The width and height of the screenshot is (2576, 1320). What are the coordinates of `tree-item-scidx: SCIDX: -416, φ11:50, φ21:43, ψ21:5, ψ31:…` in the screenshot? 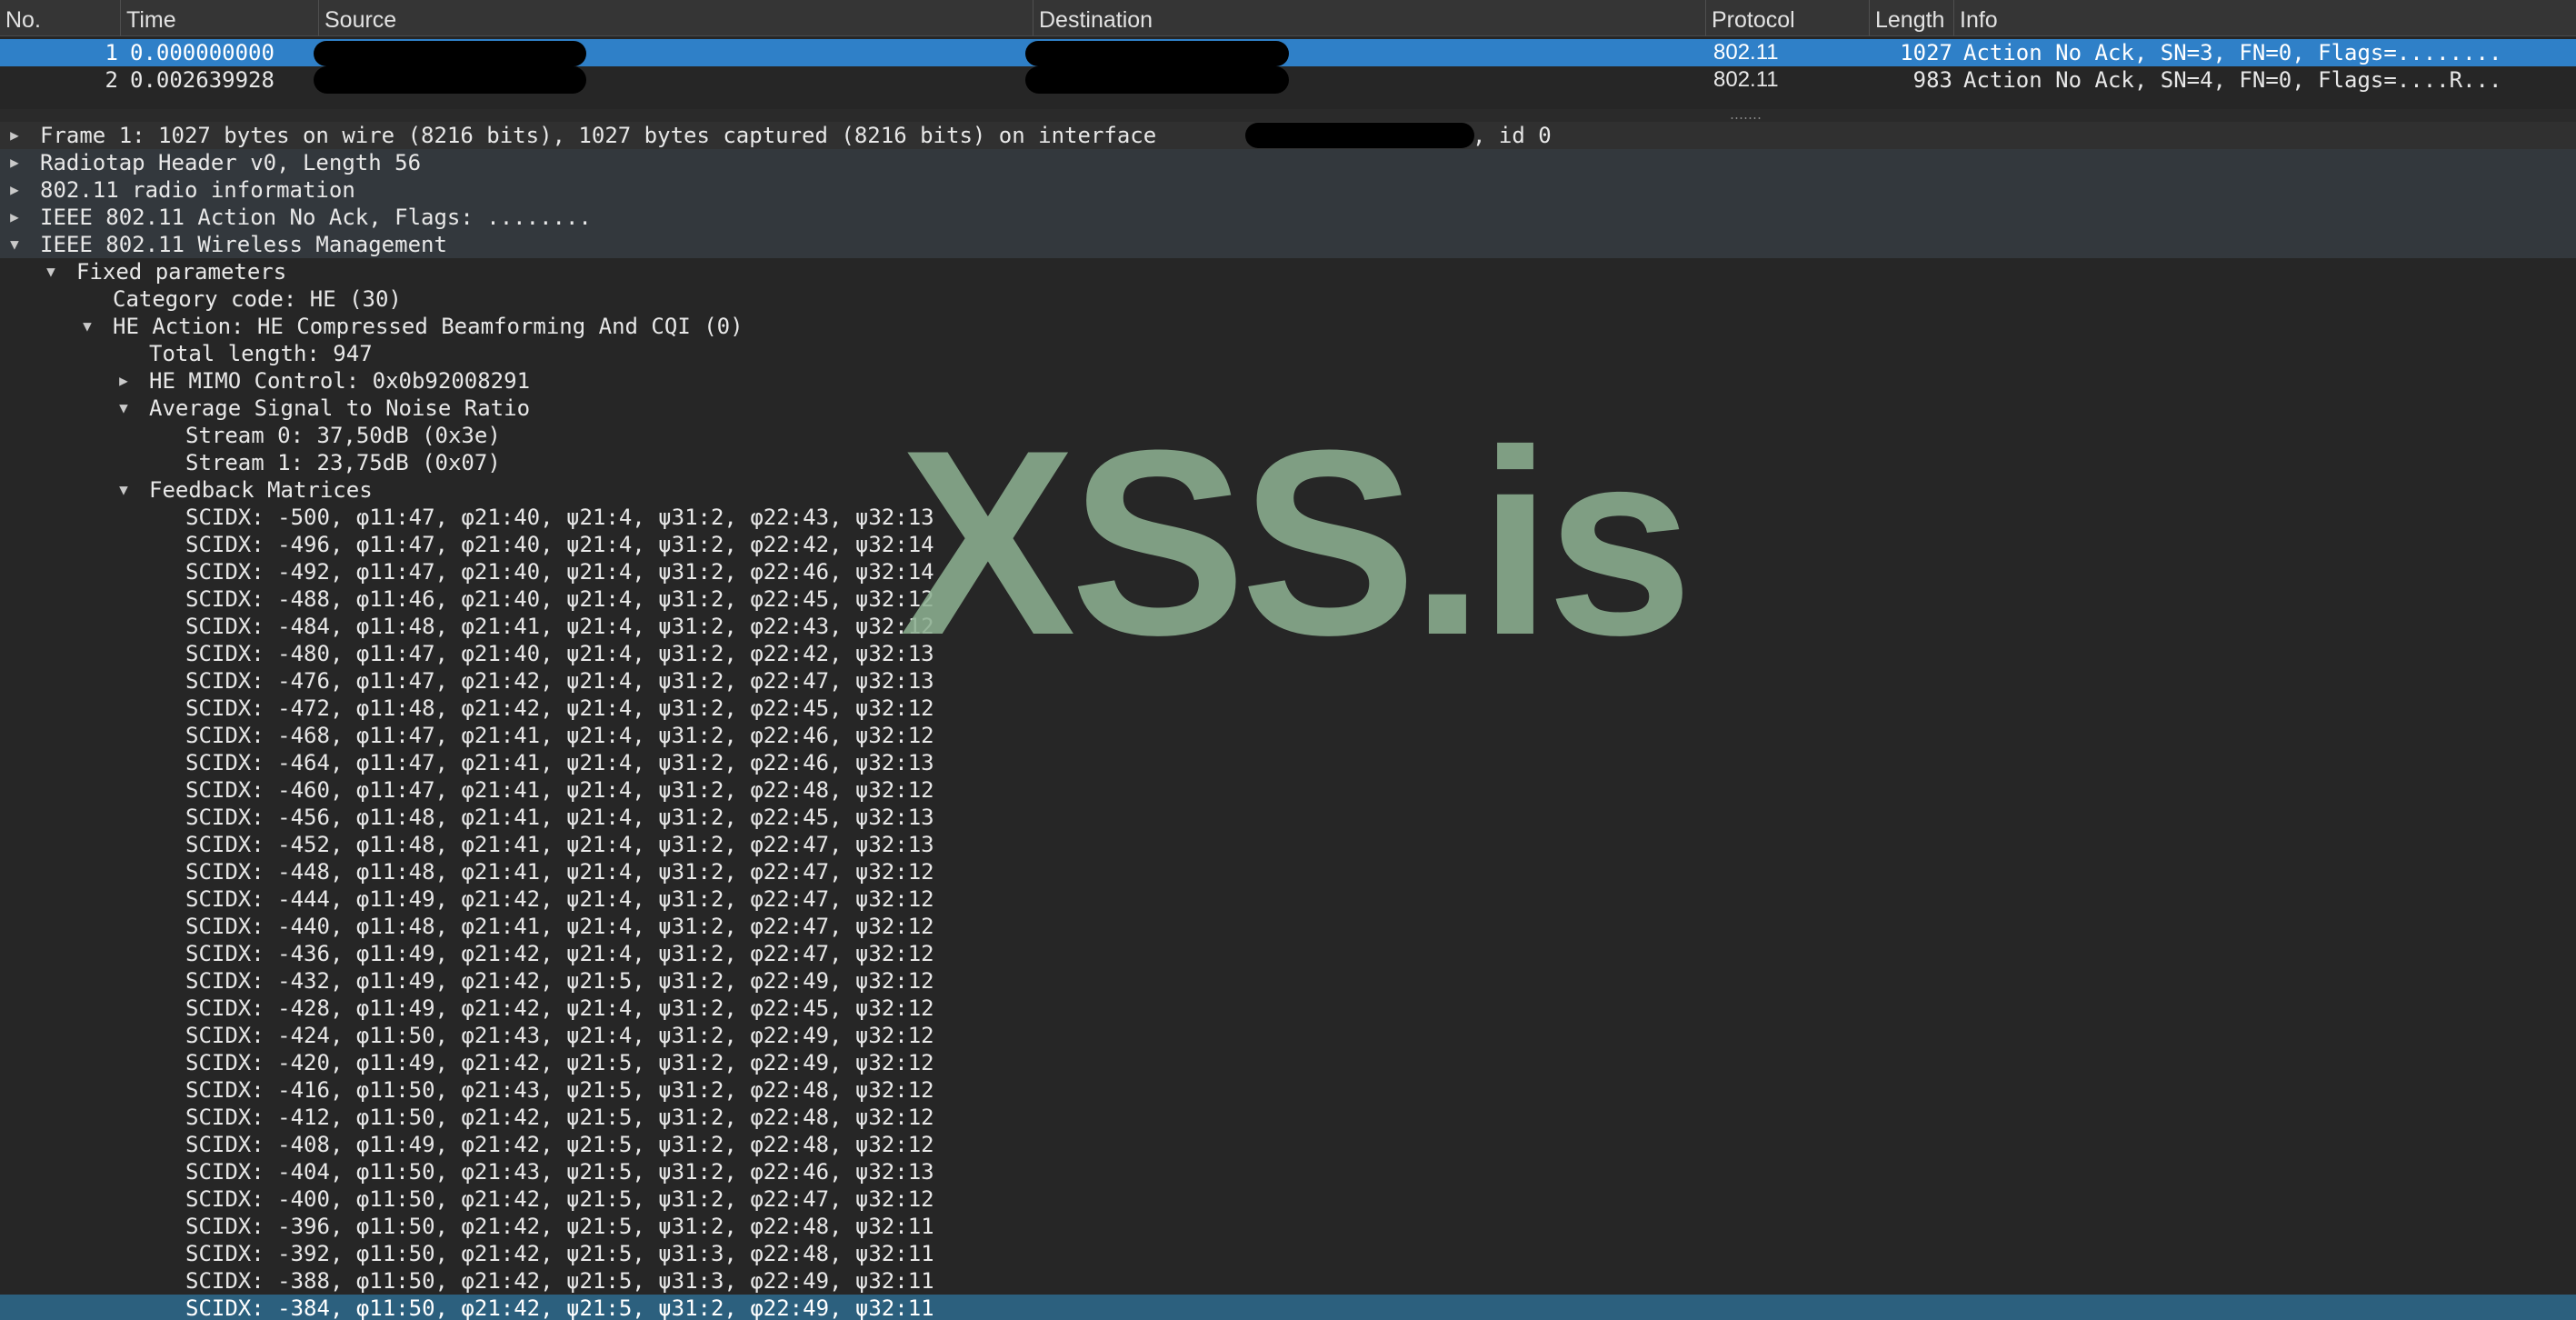 It's located at (1288, 1090).